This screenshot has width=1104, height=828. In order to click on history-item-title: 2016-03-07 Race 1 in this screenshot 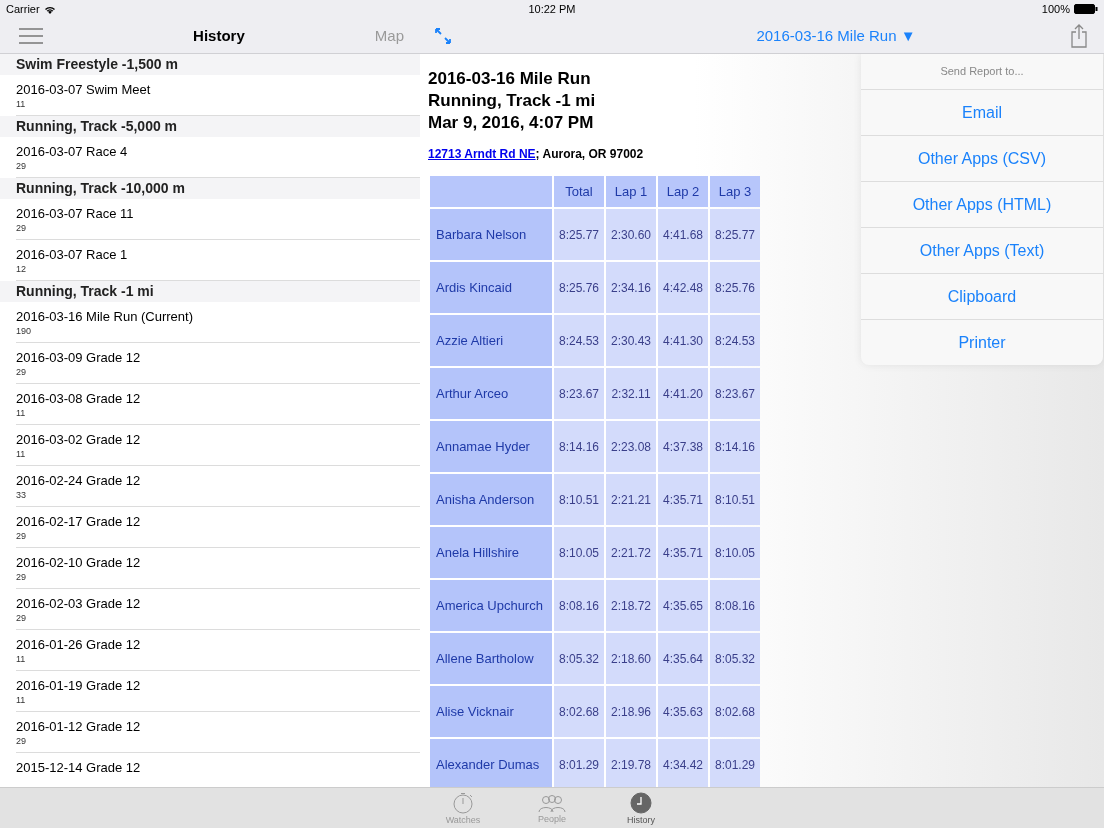, I will do `click(72, 254)`.